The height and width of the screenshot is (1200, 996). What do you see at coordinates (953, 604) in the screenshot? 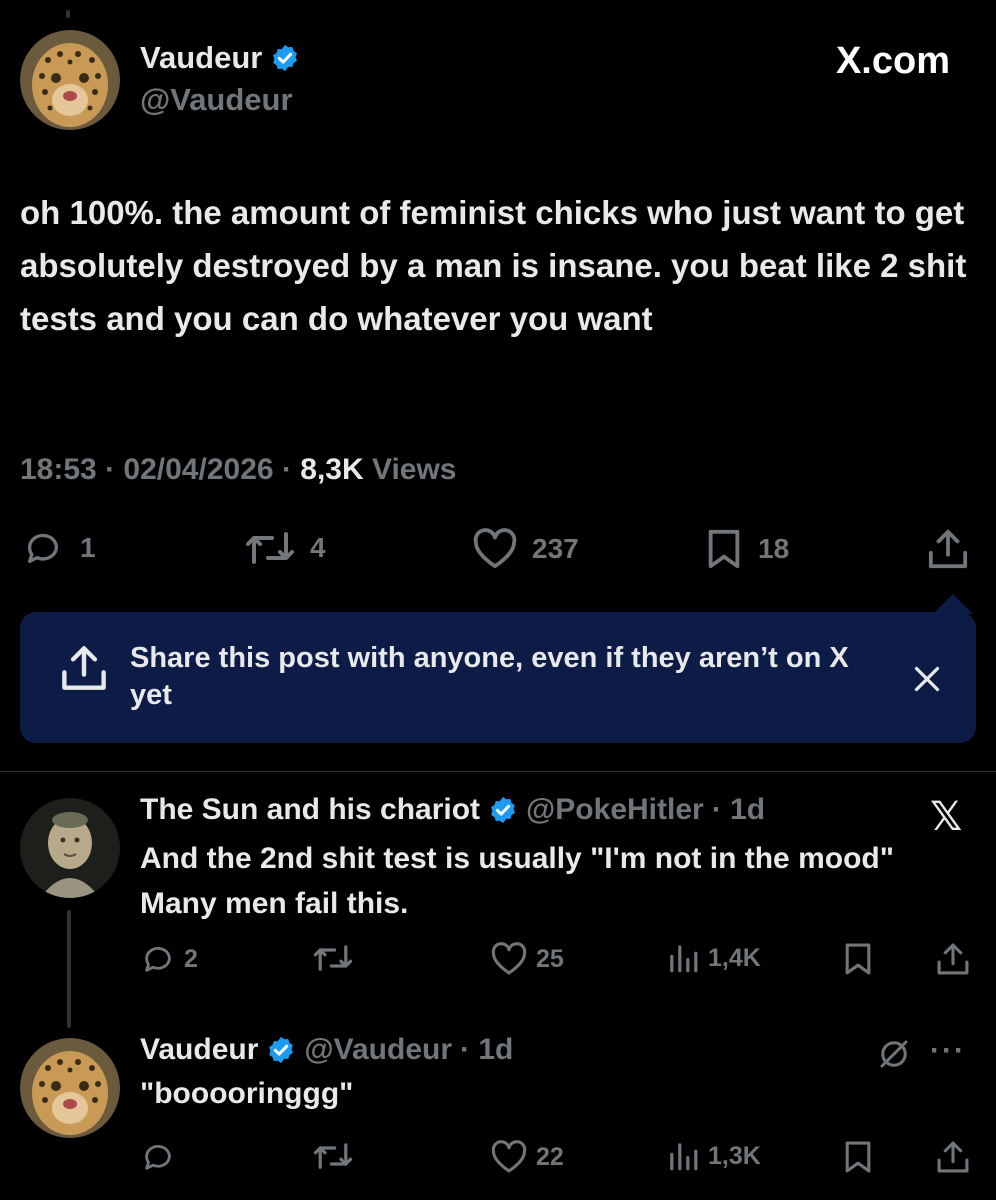
I see `banner-pointer` at bounding box center [953, 604].